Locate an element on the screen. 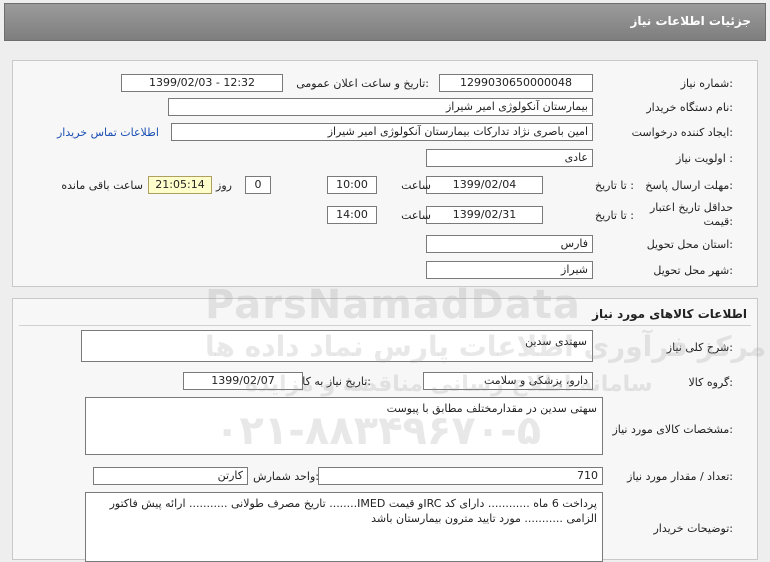 The height and width of the screenshot is (562, 770). city-field: شیراز is located at coordinates (509, 270).